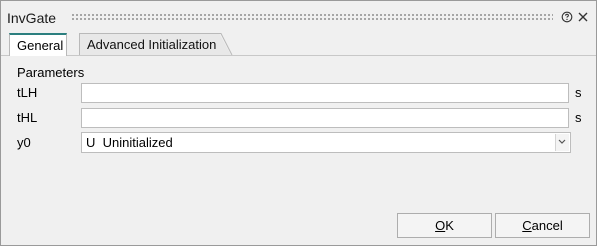  I want to click on y0-select: U Uninitialized, so click(326, 142).